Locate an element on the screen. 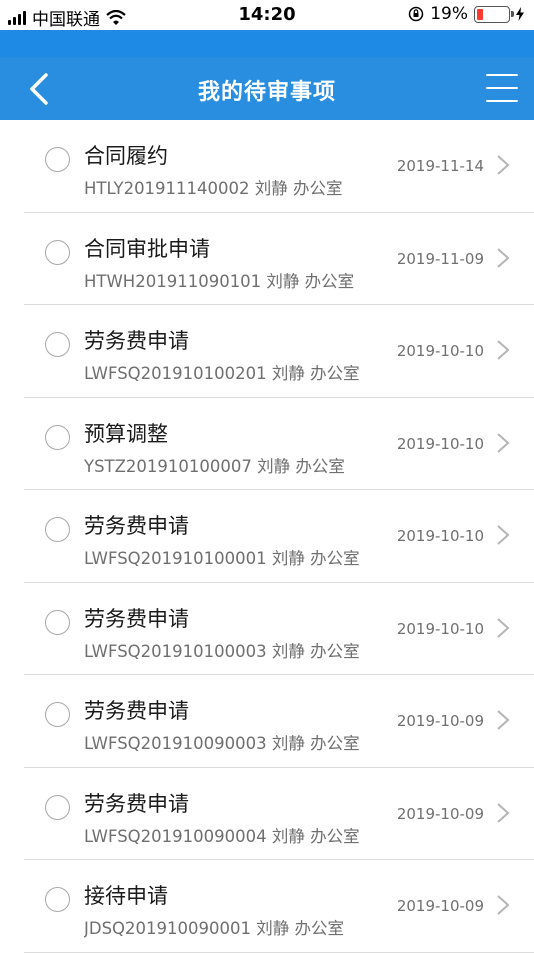 The width and height of the screenshot is (534, 953). battery-percent: 19% is located at coordinates (449, 14).